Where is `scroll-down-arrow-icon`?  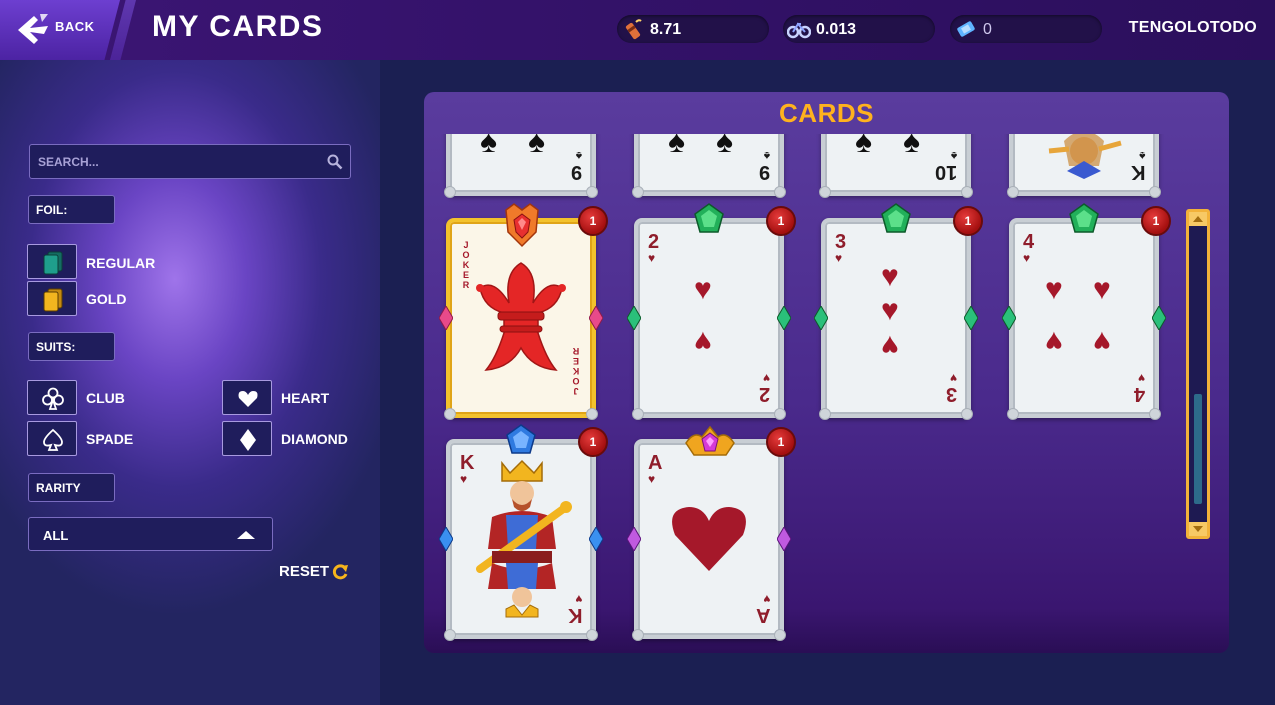 scroll-down-arrow-icon is located at coordinates (1198, 529).